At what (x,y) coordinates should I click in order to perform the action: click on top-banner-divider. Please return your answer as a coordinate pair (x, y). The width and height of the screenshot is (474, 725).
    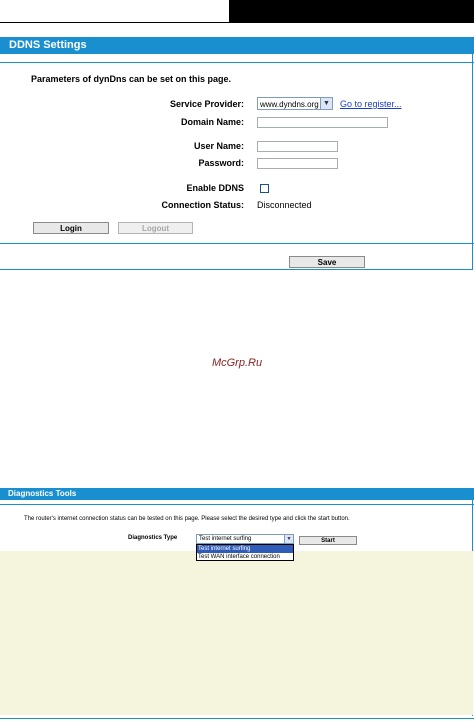
    Looking at the image, I should click on (114, 22).